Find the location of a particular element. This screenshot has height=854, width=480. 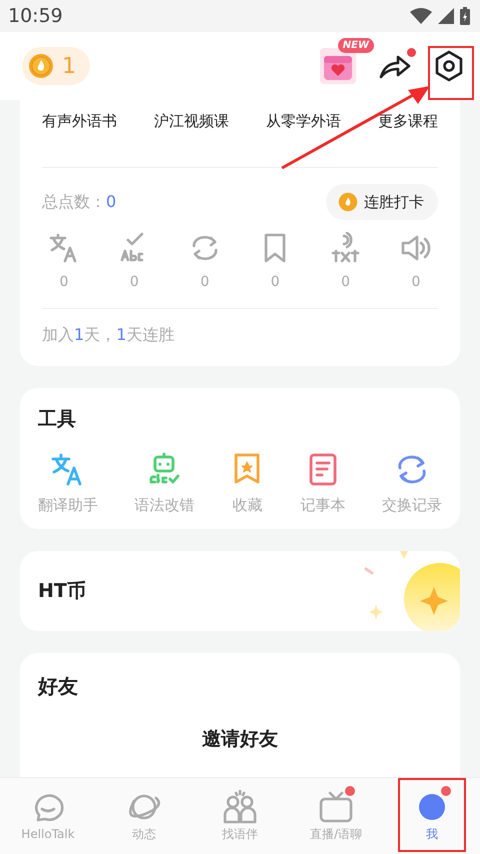

wifi-icon is located at coordinates (421, 16).